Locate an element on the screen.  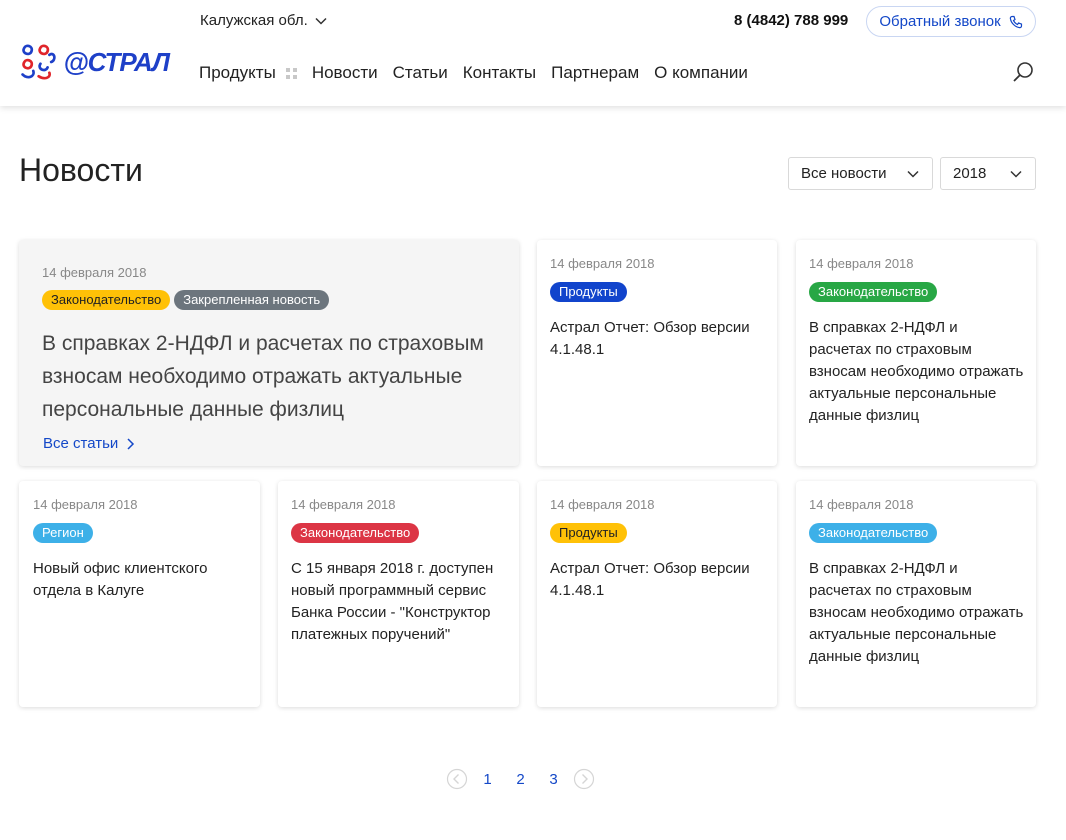
nav-item-about: О компании is located at coordinates (701, 73).